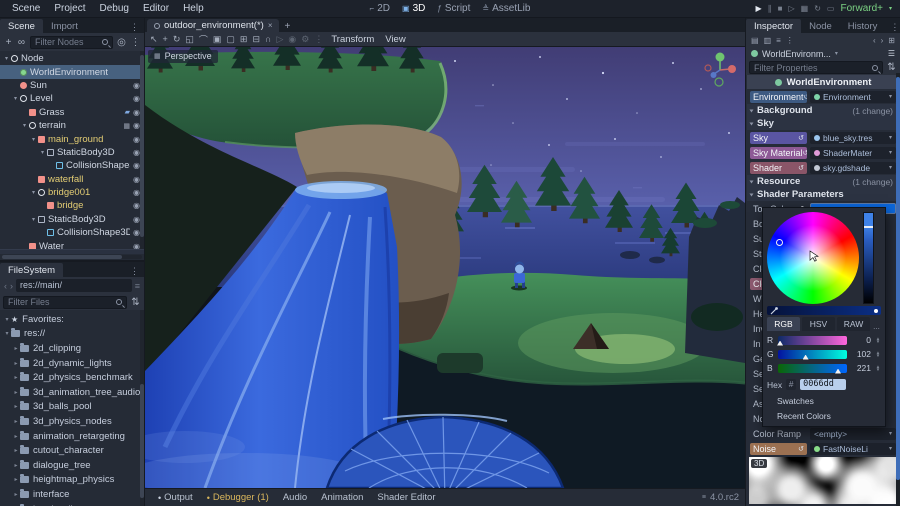 The image size is (900, 506). Describe the element at coordinates (287, 26) in the screenshot. I see `new-tab-button: +` at that location.